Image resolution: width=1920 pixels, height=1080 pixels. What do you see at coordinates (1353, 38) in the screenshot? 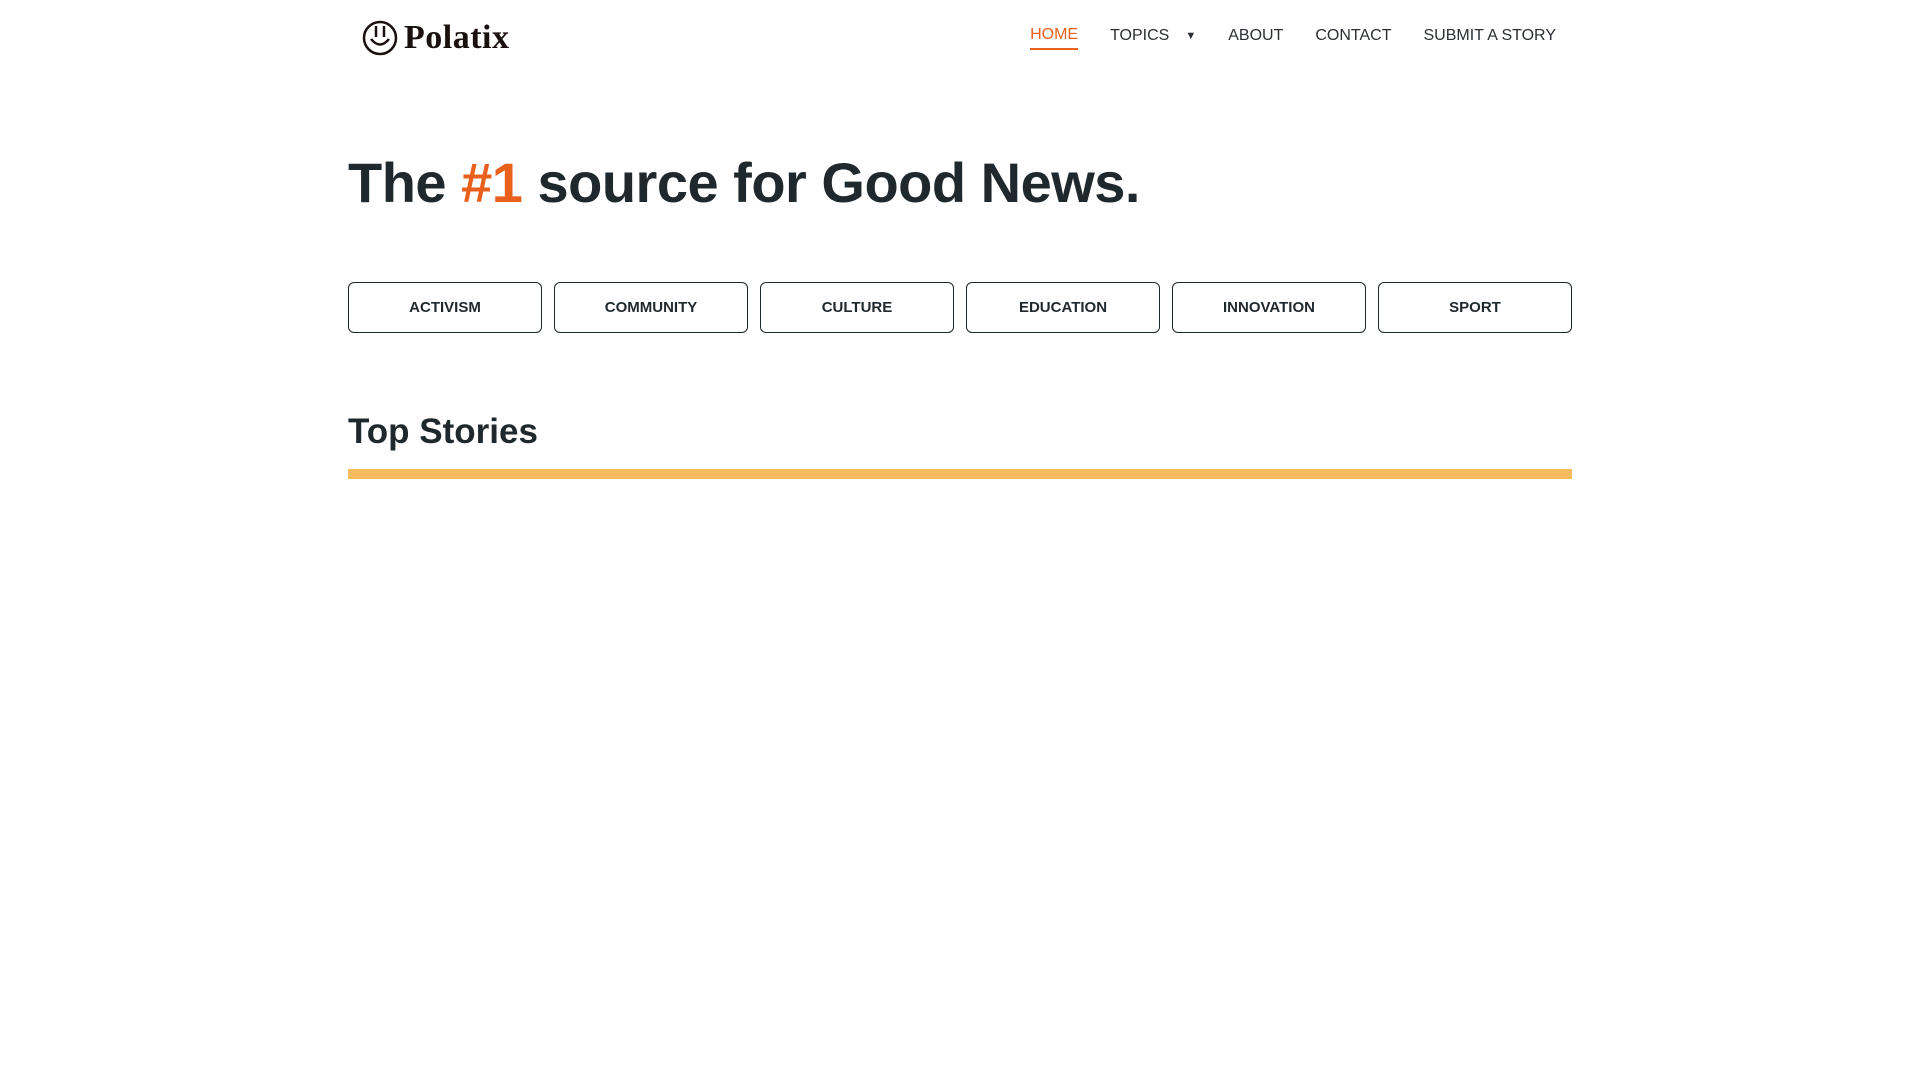
I see `nav-contact: CONTACT` at bounding box center [1353, 38].